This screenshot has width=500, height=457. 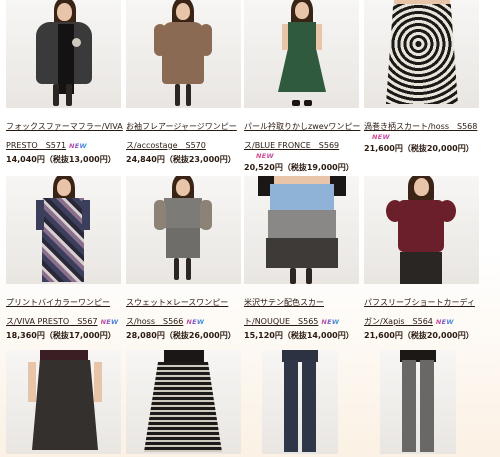 I want to click on grey-pants-photo, so click(x=418, y=402).